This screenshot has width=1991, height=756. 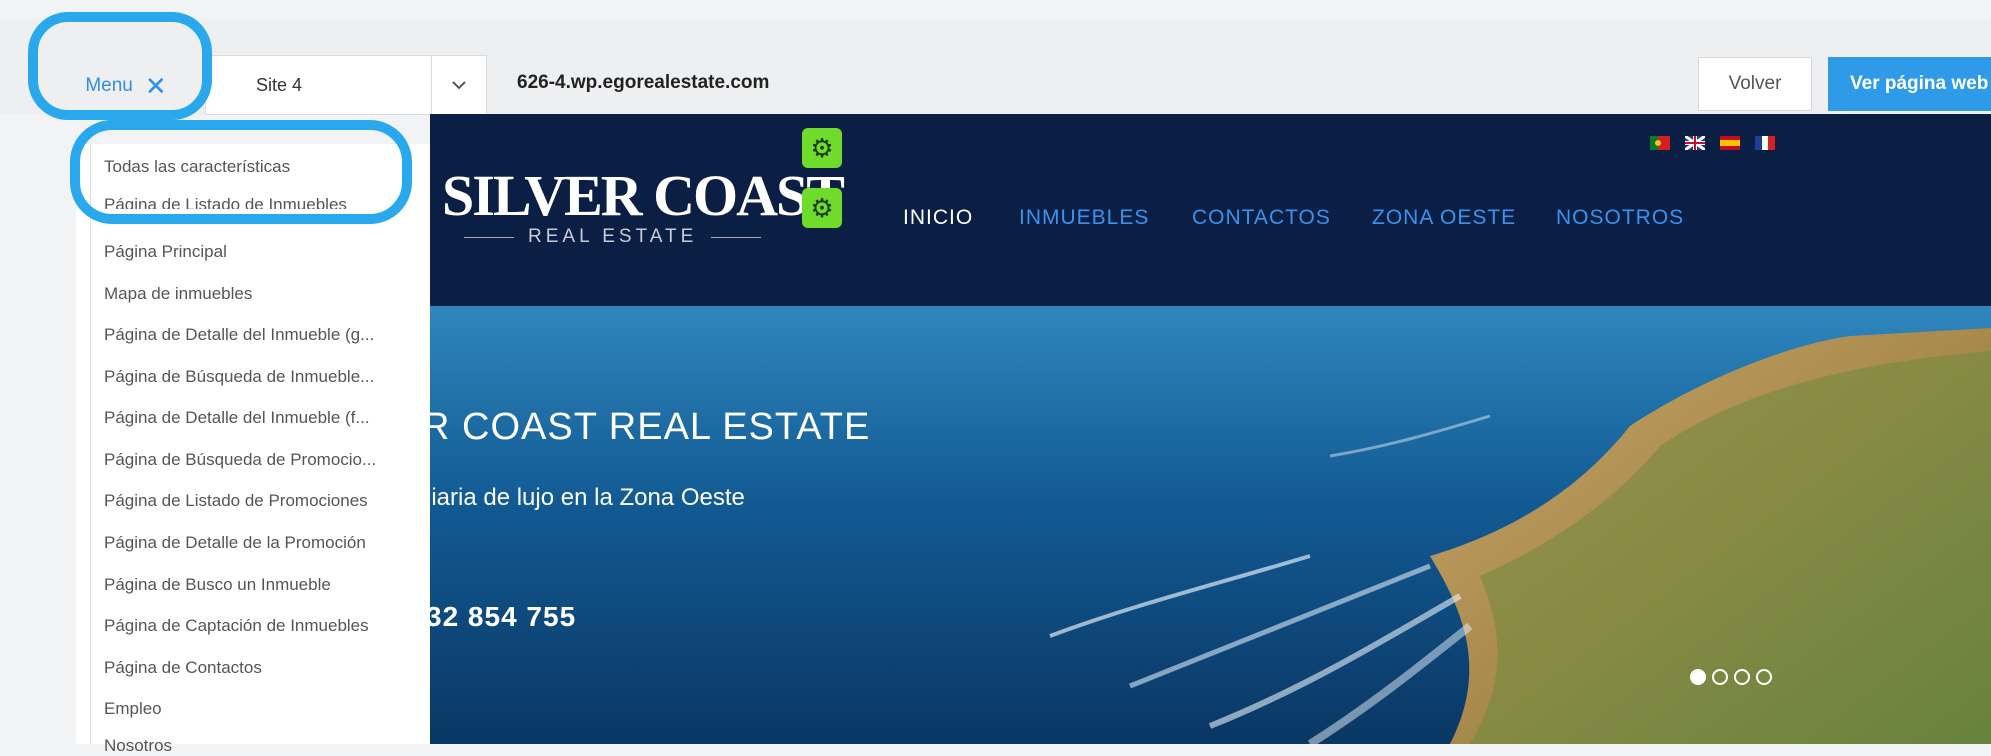 What do you see at coordinates (120, 66) in the screenshot?
I see `highlight-menu-button` at bounding box center [120, 66].